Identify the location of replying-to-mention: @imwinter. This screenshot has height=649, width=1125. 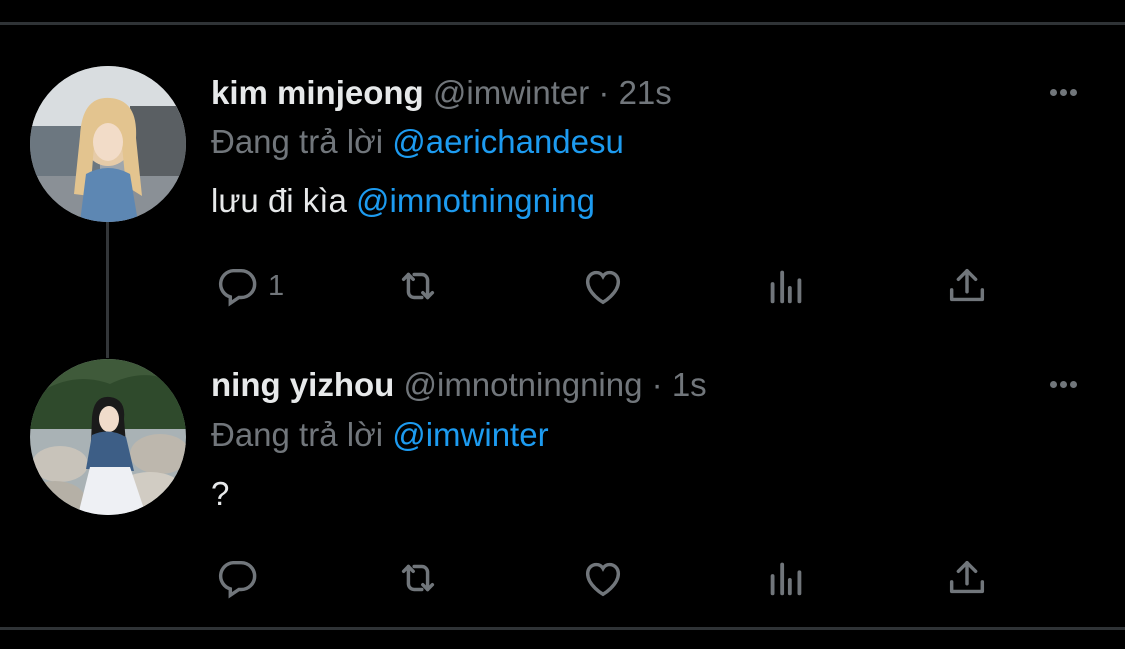
(470, 434).